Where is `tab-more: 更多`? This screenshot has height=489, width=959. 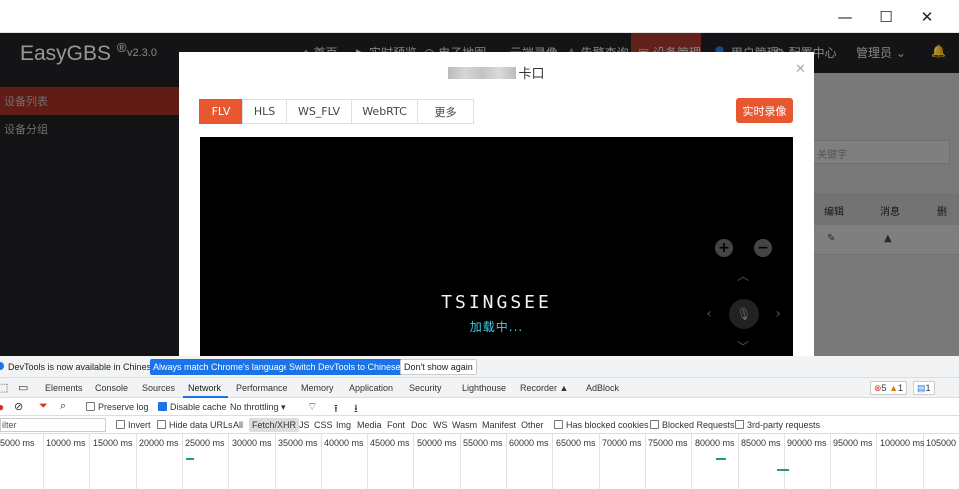
tab-more: 更多 is located at coordinates (445, 111).